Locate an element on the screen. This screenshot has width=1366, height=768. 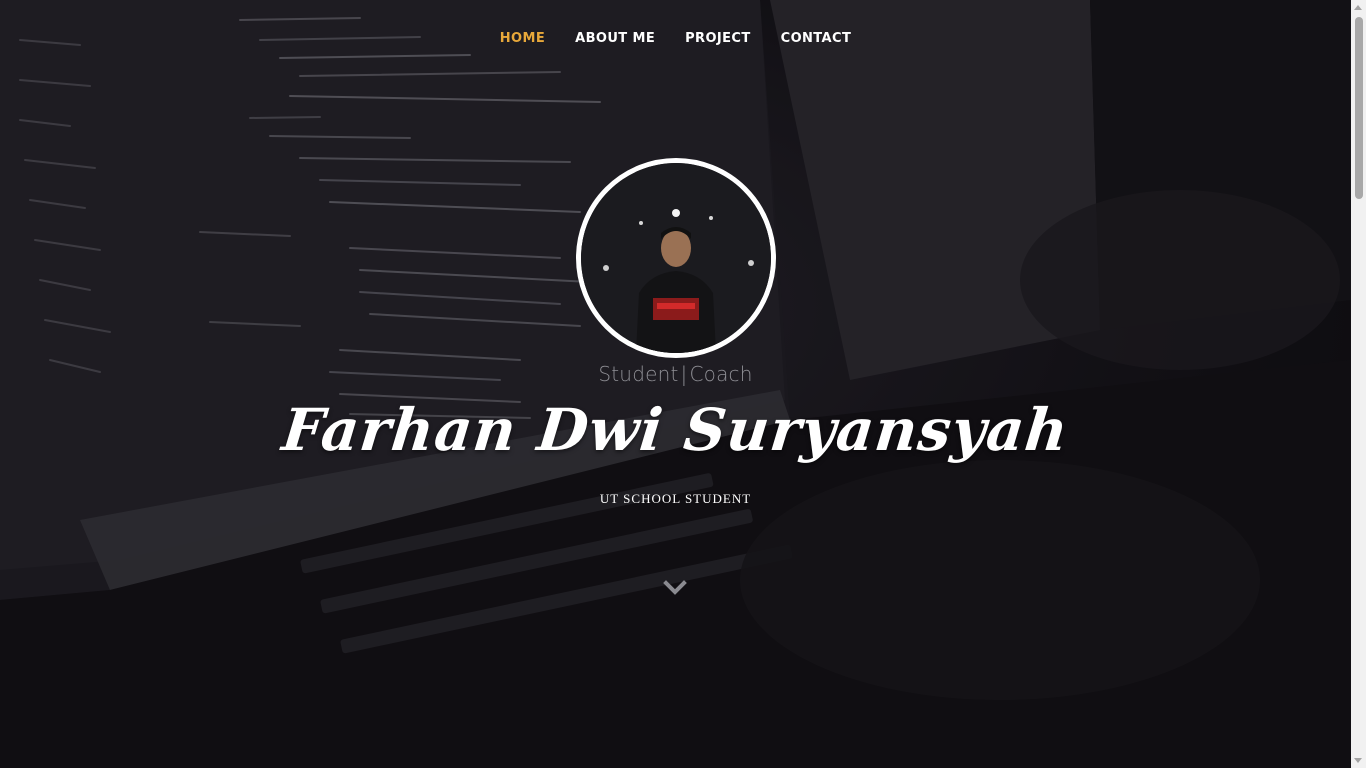
role-coach: Coach is located at coordinates (721, 374).